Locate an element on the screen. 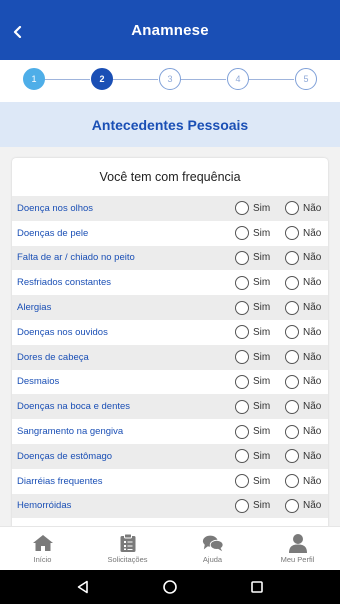 This screenshot has width=340, height=604. step-3: 3 is located at coordinates (170, 79).